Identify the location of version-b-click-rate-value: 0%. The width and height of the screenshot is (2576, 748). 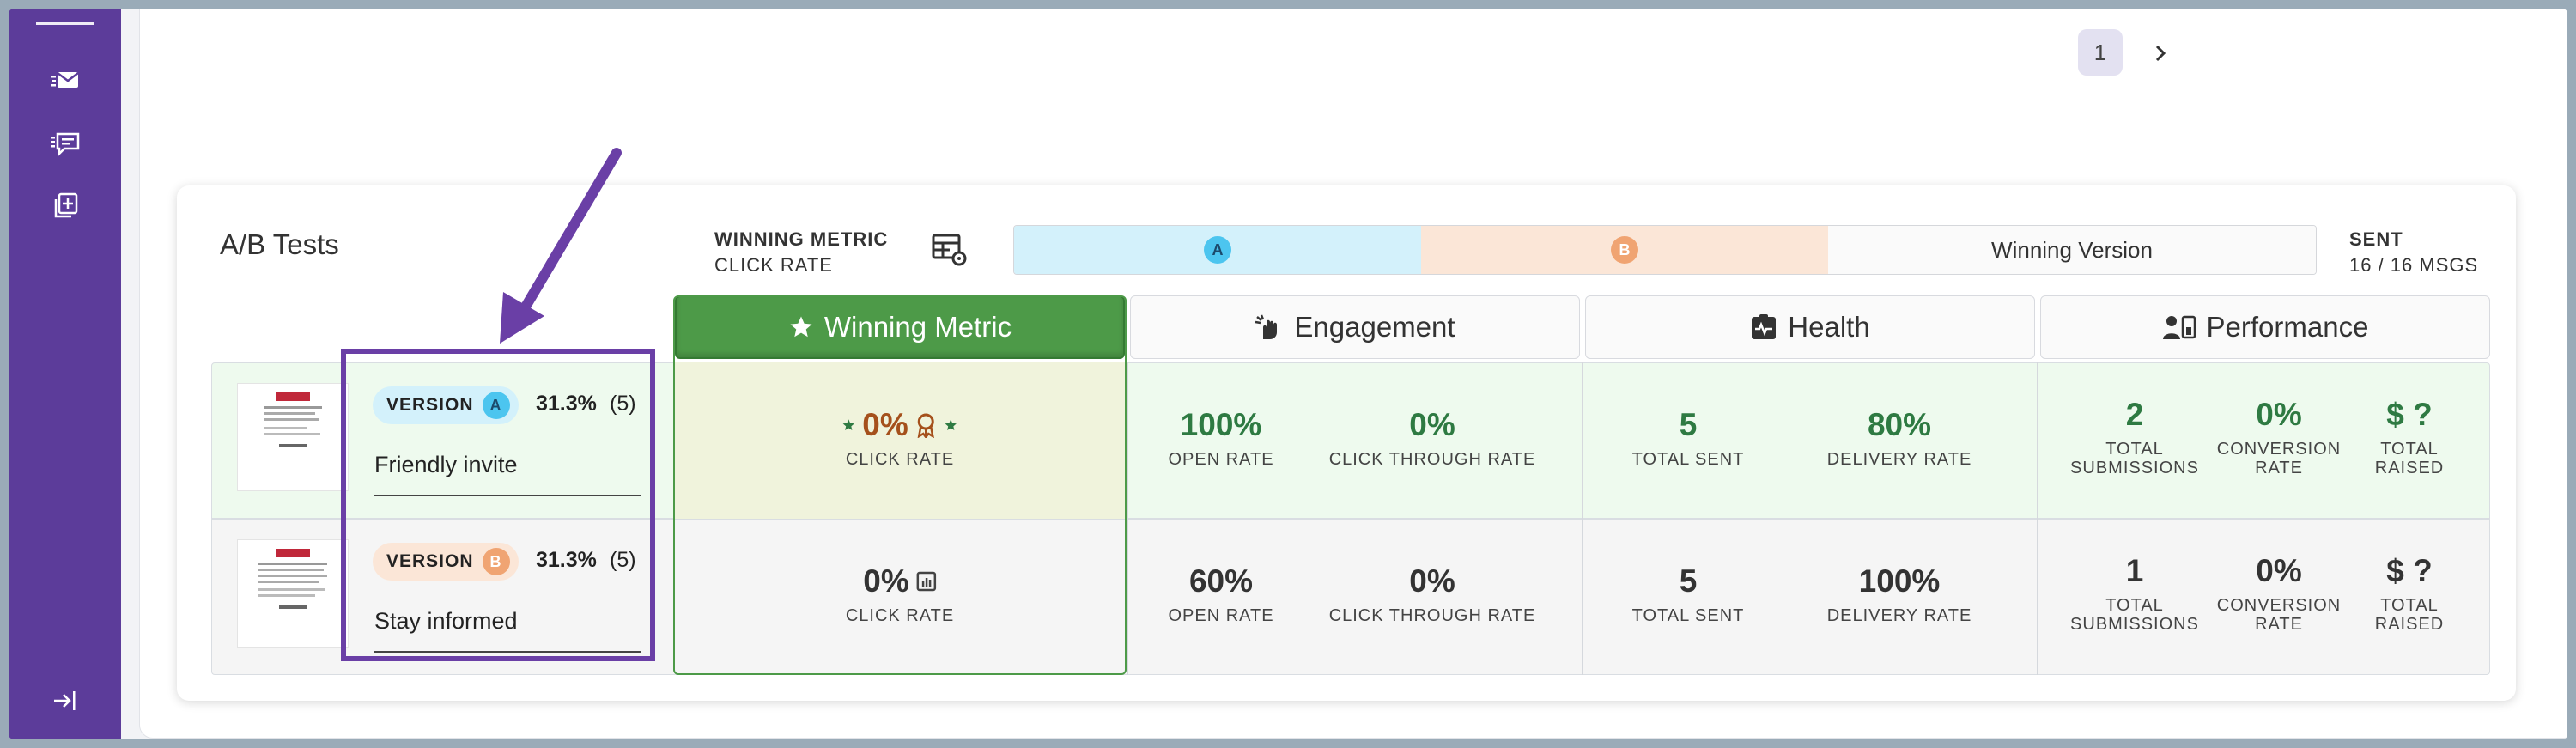
(886, 581).